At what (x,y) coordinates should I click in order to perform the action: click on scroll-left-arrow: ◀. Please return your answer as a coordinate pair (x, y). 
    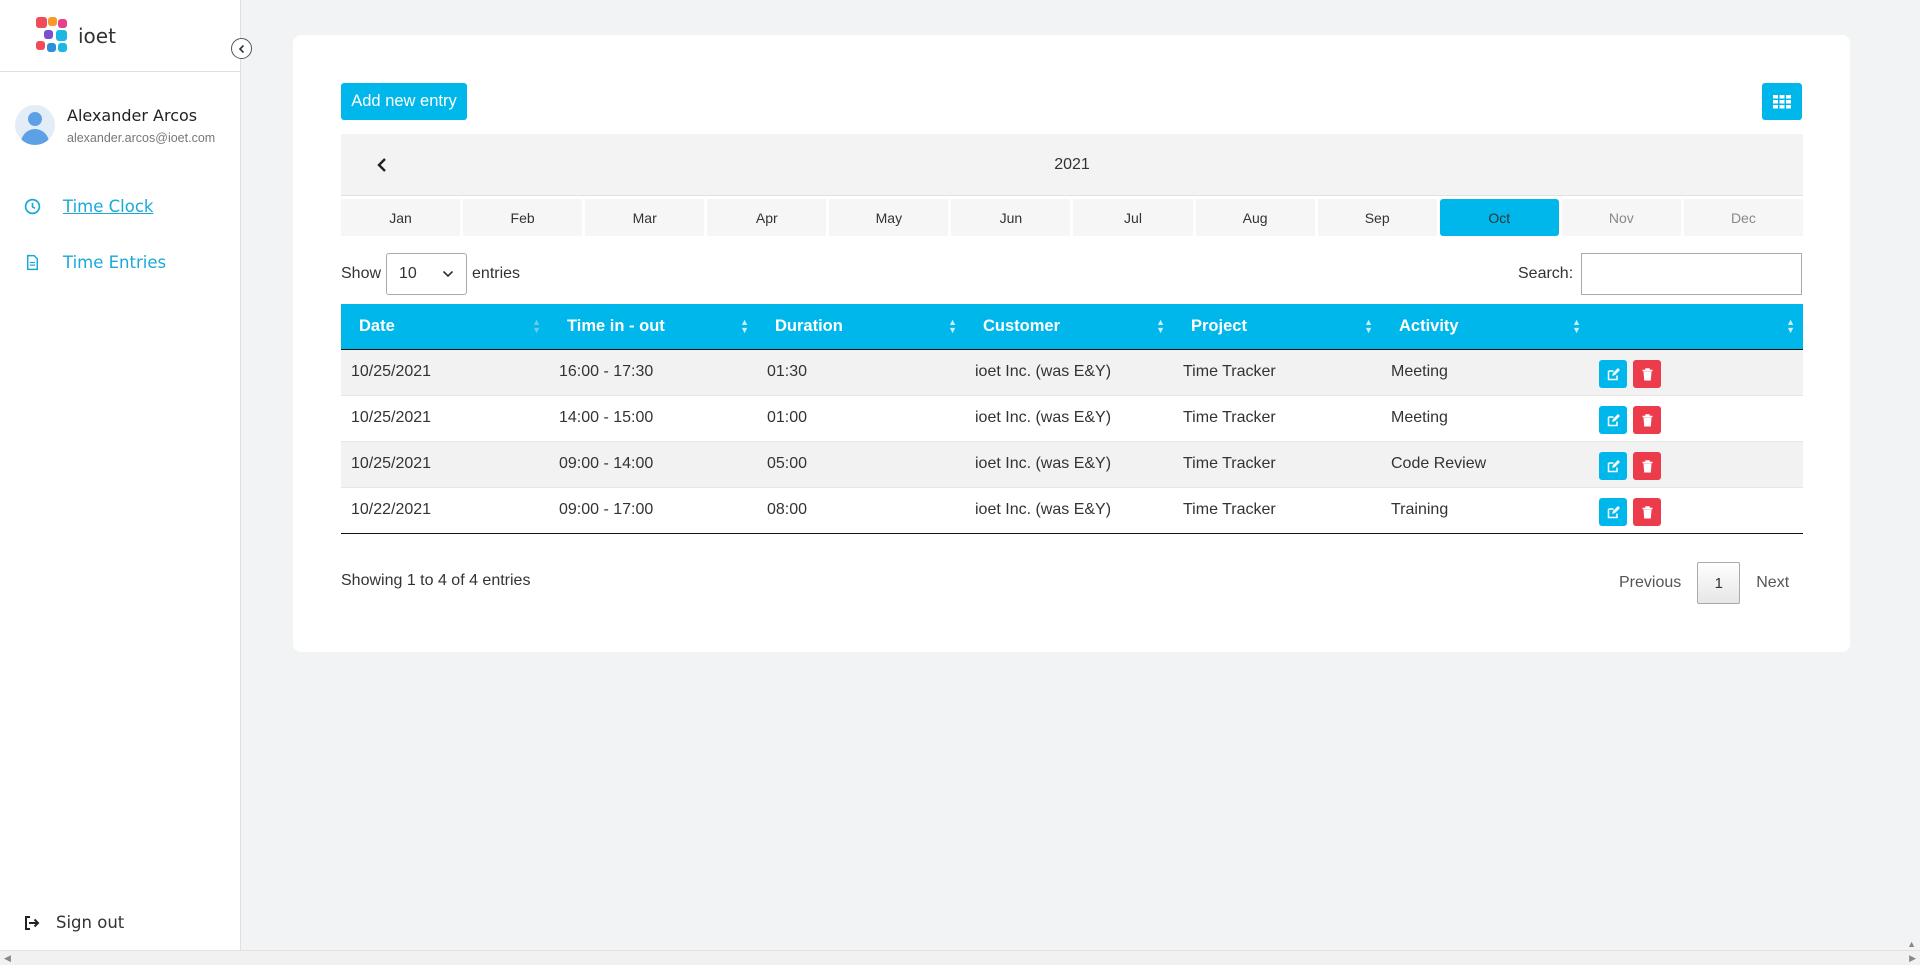
    Looking at the image, I should click on (7, 958).